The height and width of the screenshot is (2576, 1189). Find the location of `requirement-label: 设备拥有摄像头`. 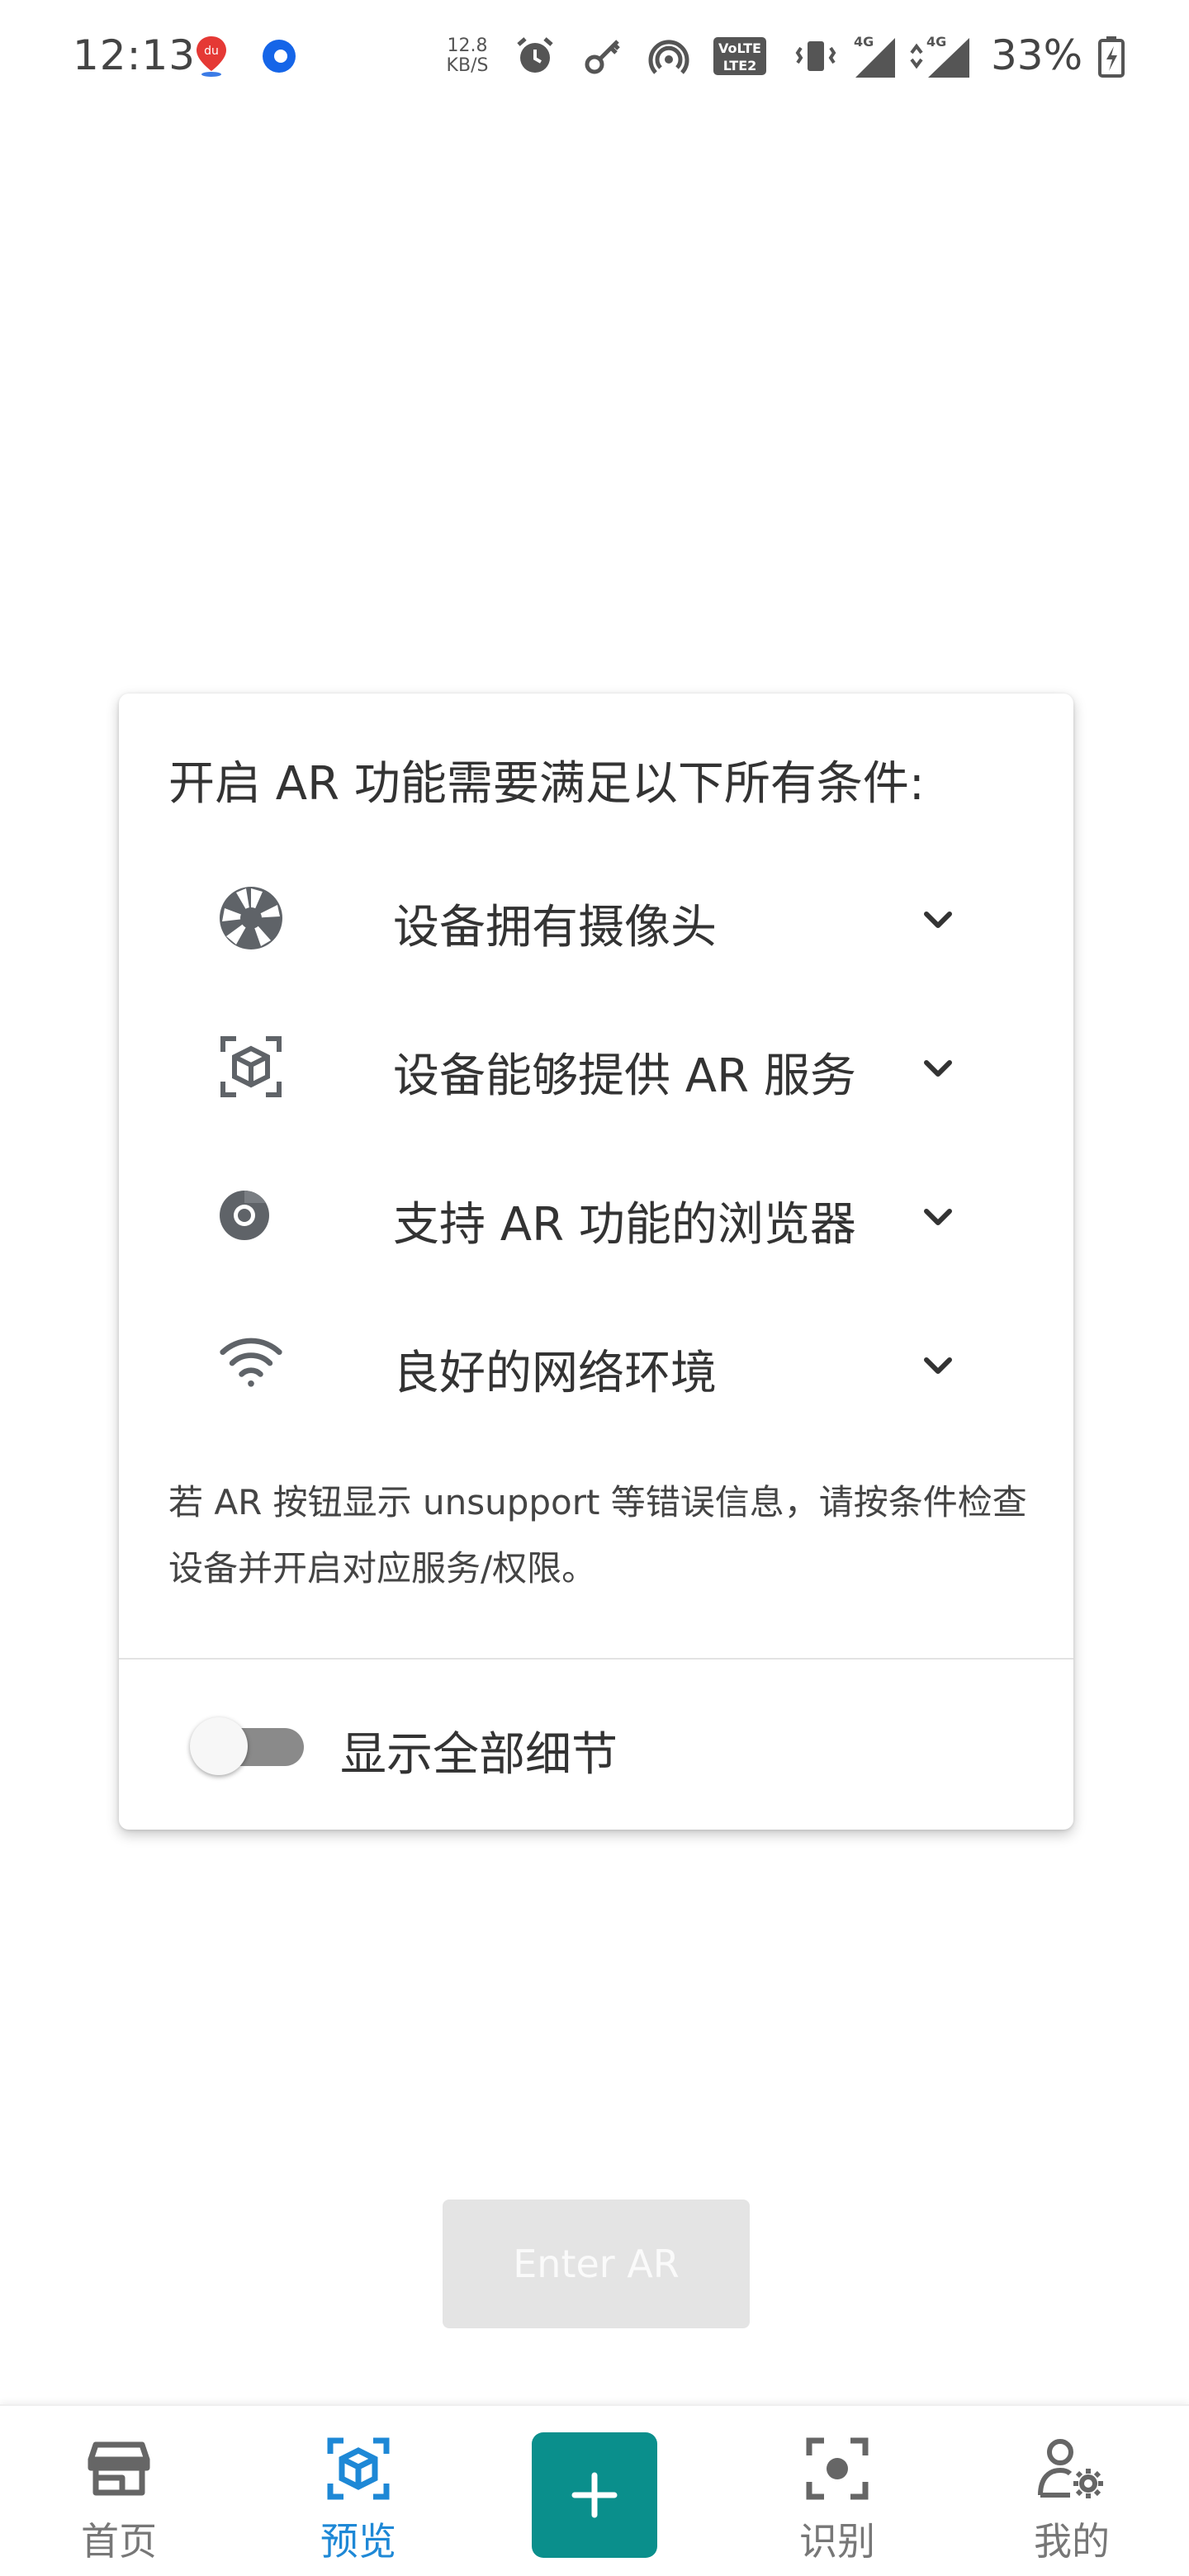

requirement-label: 设备拥有摄像头 is located at coordinates (555, 927).